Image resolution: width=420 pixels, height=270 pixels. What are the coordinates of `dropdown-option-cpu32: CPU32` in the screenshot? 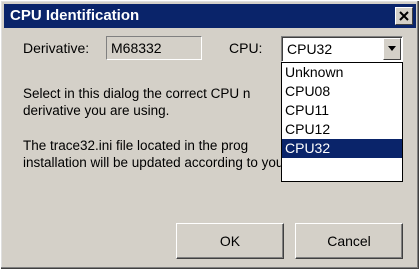 It's located at (342, 148).